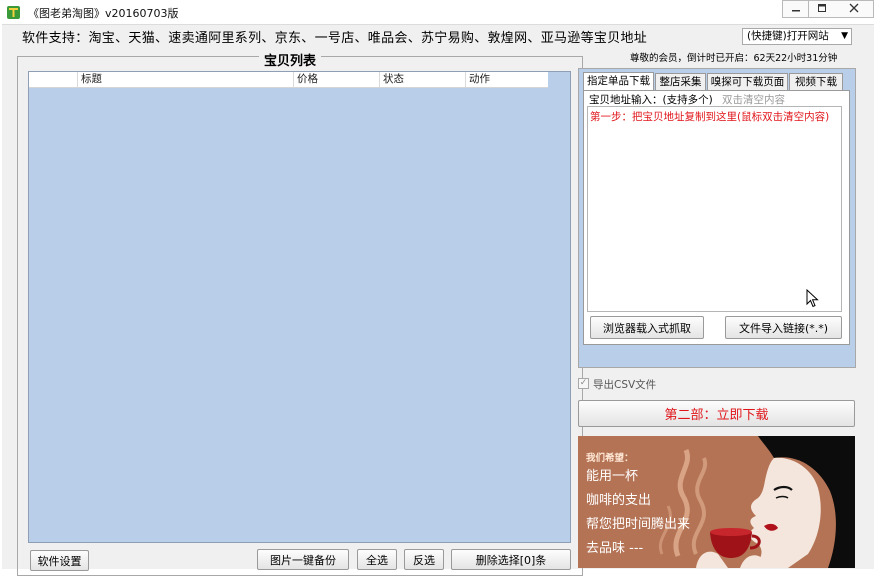 The image size is (876, 576). I want to click on app-logo-icon, so click(13, 12).